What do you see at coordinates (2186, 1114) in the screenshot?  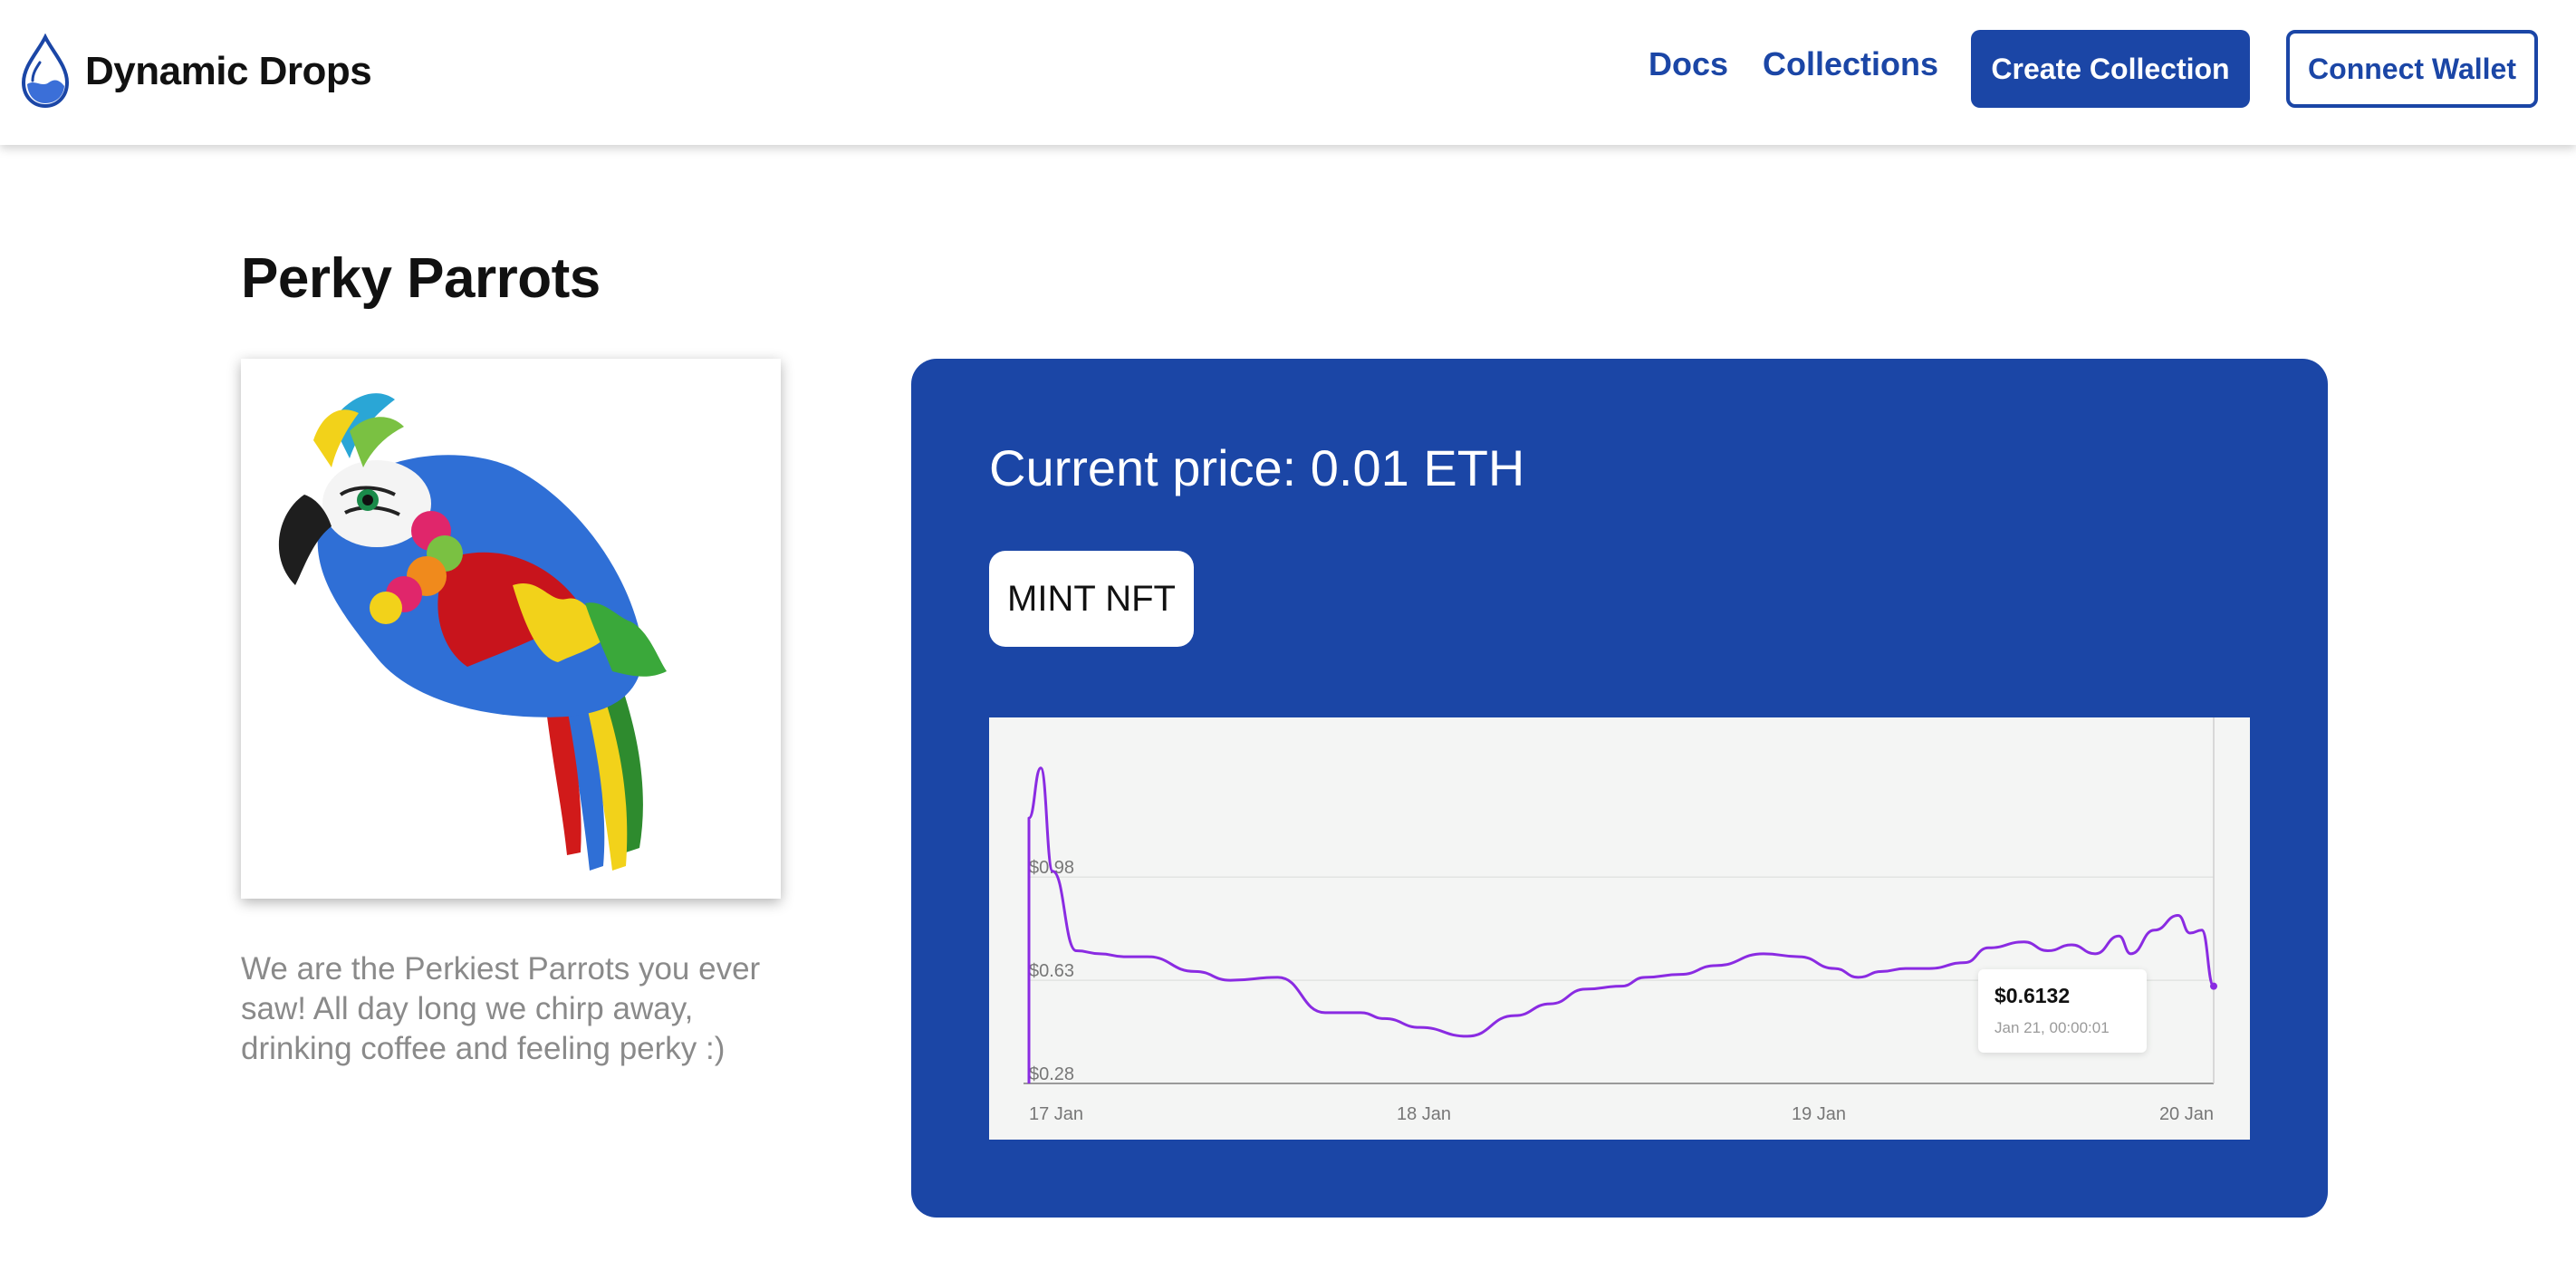 I see `x-tick-label: 20 Jan` at bounding box center [2186, 1114].